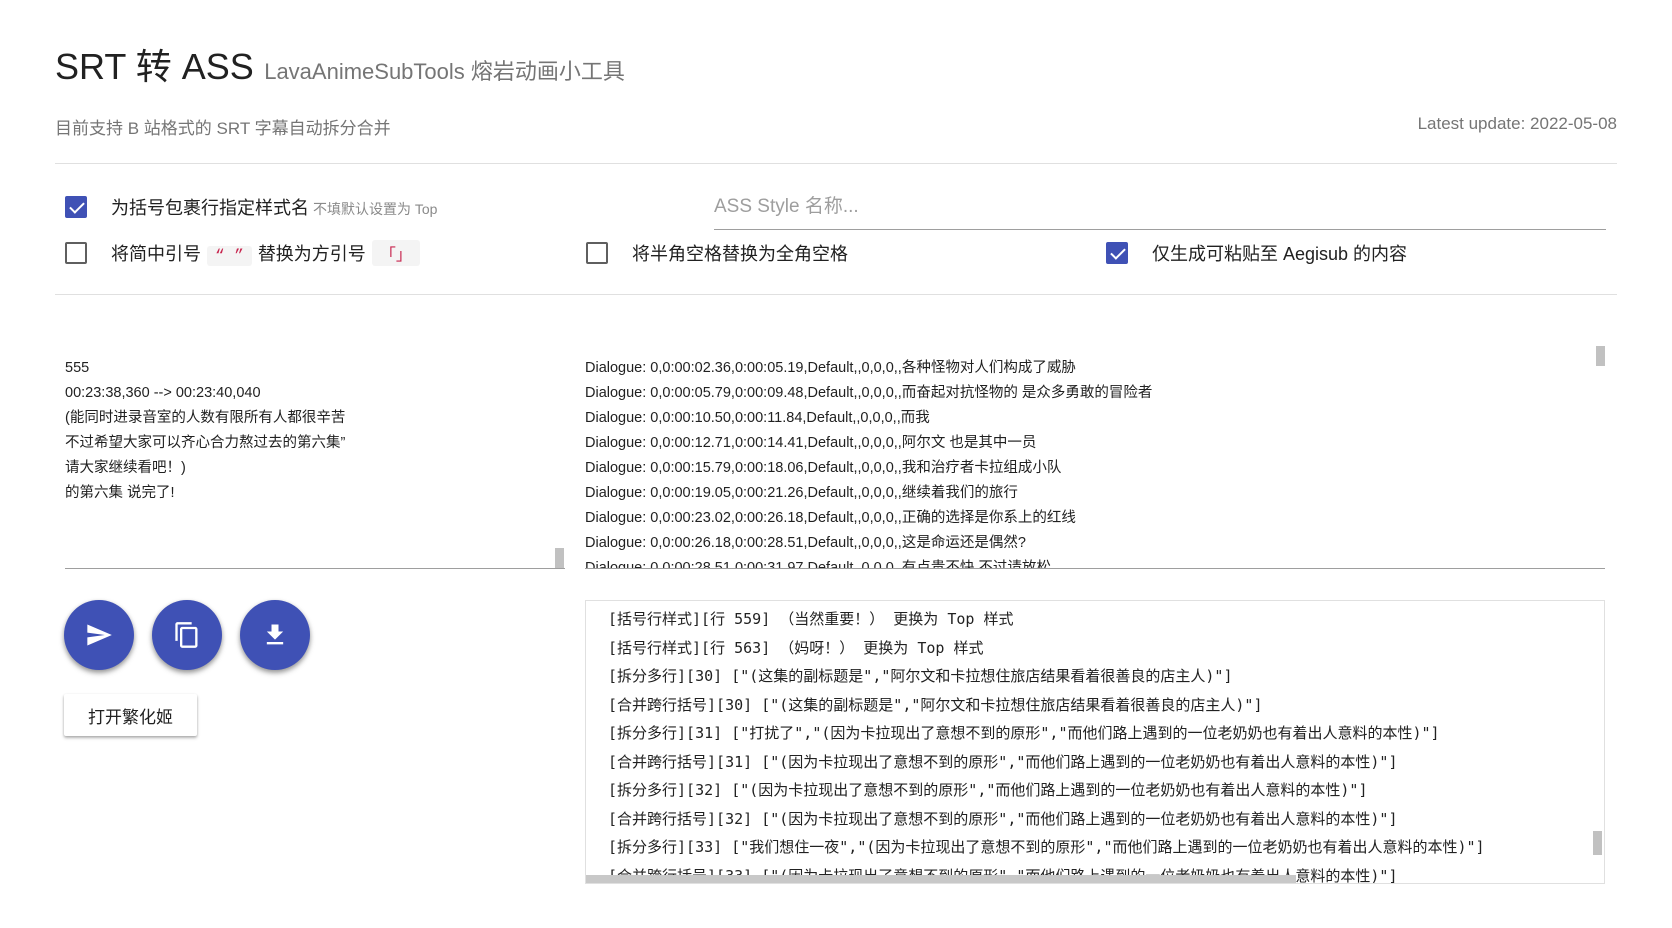  Describe the element at coordinates (315, 568) in the screenshot. I see `srt-input-underline` at that location.